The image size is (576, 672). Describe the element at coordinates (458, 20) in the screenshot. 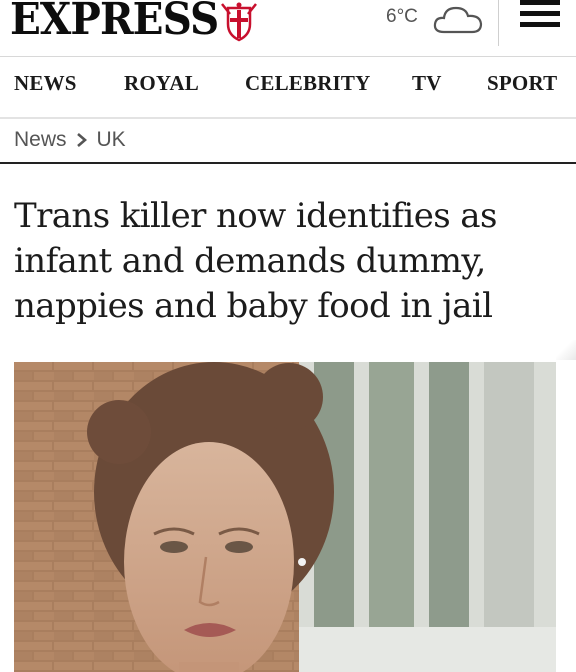

I see `cloud-icon` at that location.